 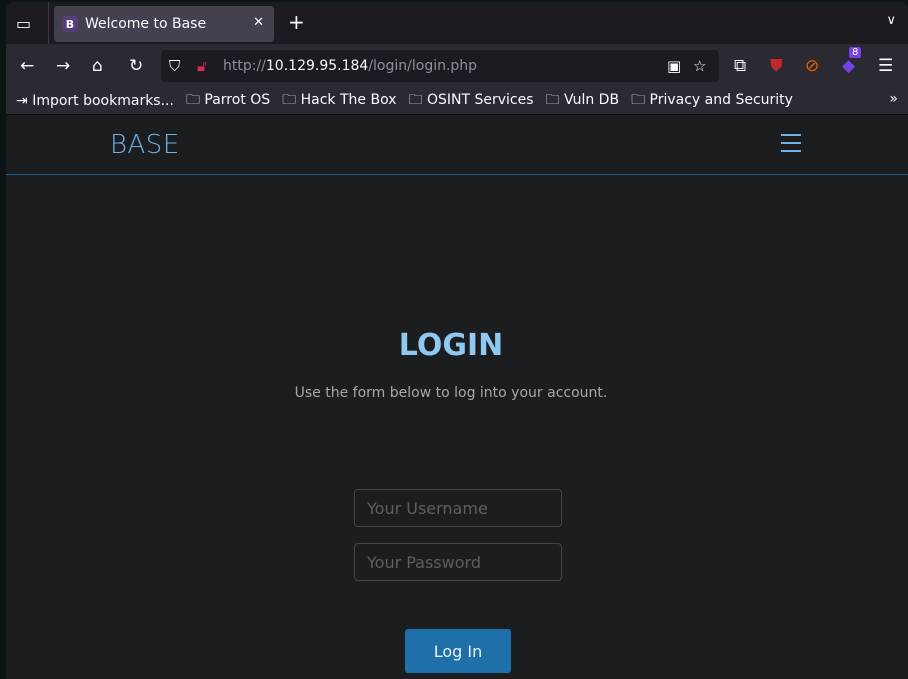 I want to click on home-icon: ⌂, so click(x=97, y=66).